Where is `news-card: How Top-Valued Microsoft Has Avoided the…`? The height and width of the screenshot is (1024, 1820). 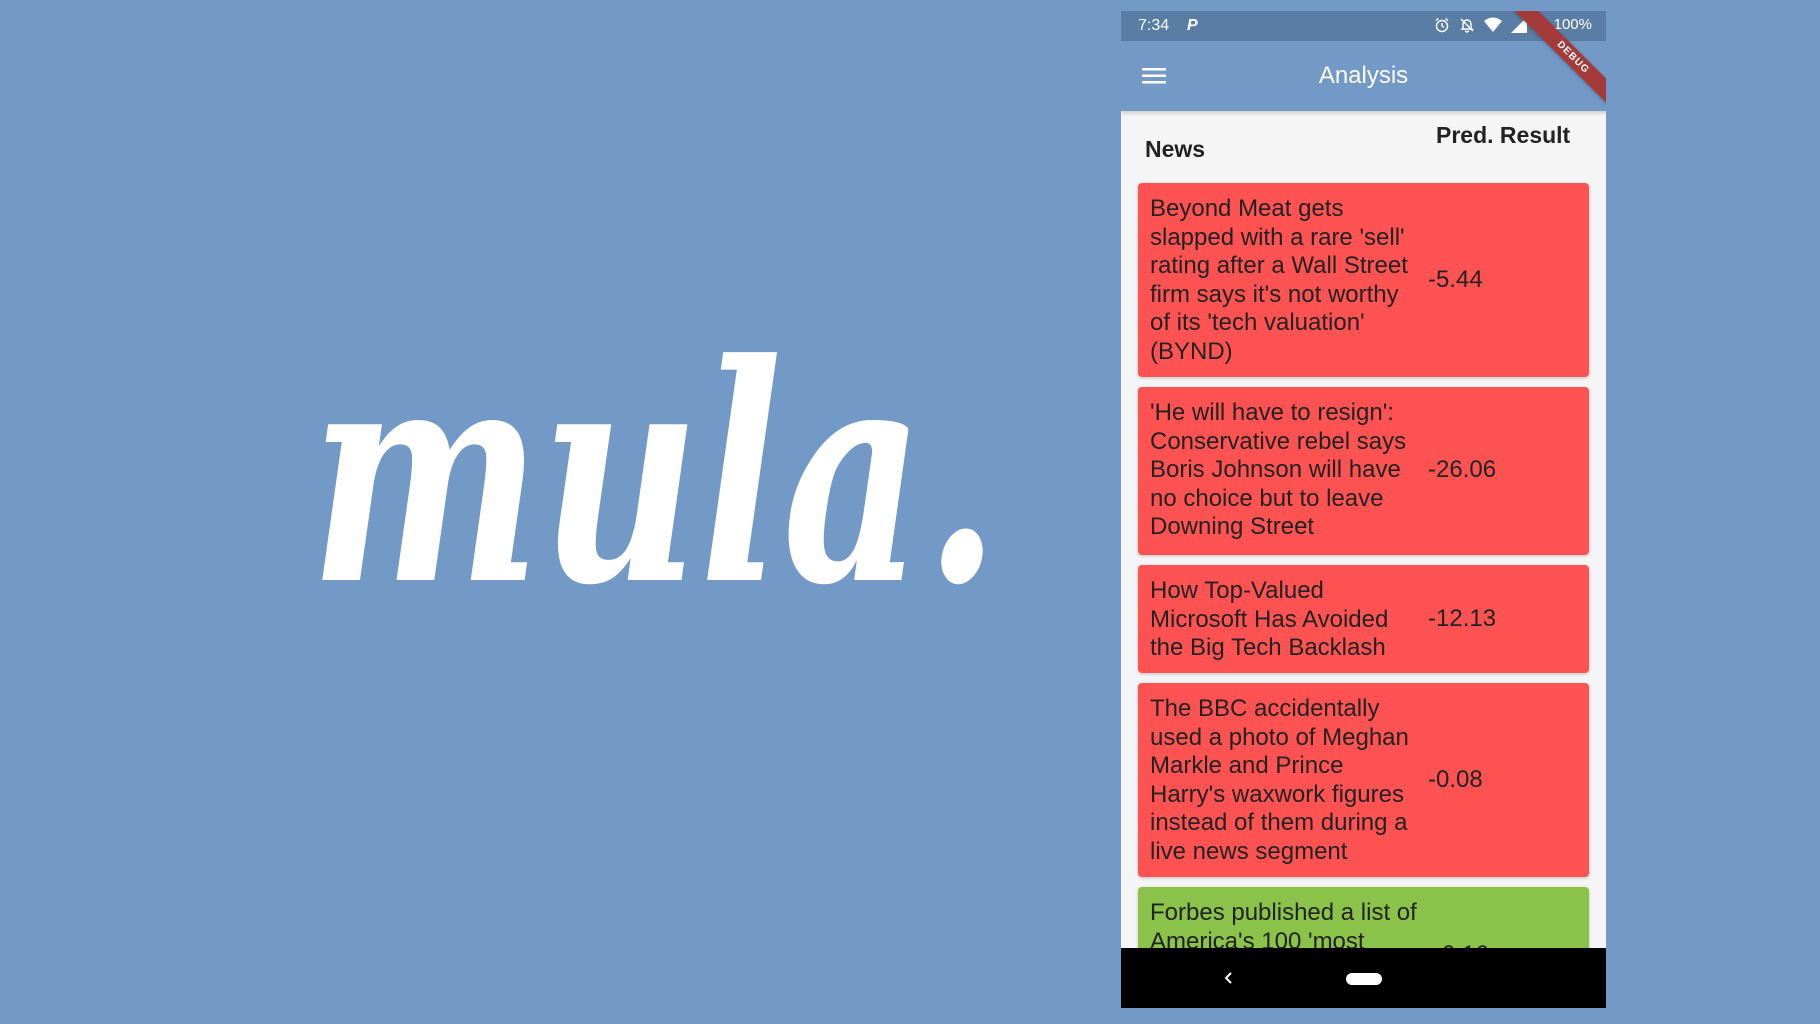 news-card: How Top-Valued Microsoft Has Avoided the… is located at coordinates (1363, 619).